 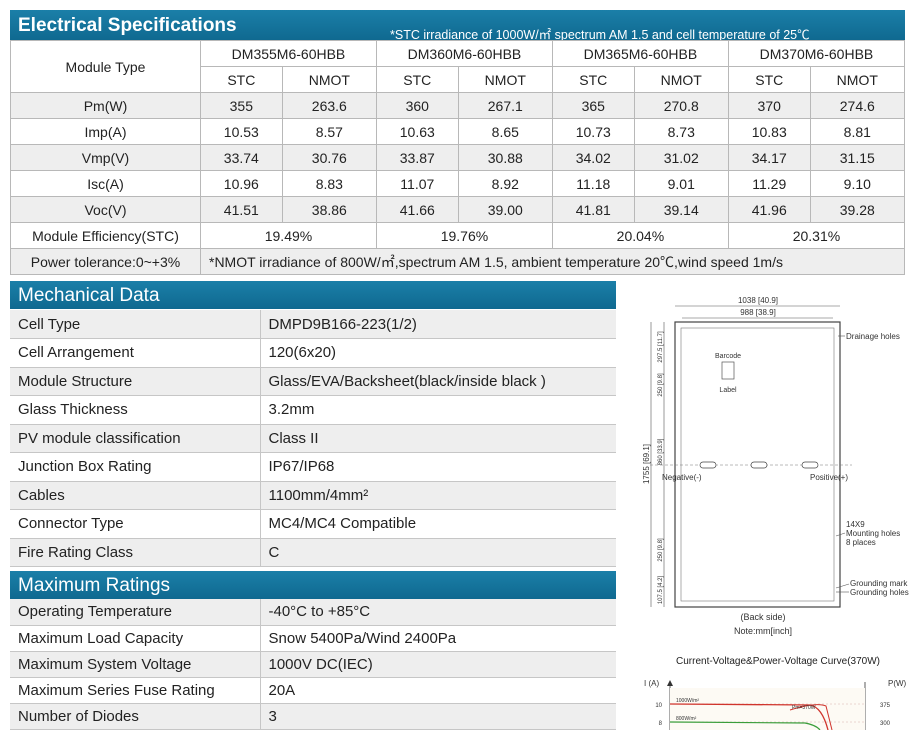 I want to click on mechanical-title: Mechanical Data, so click(x=89, y=295).